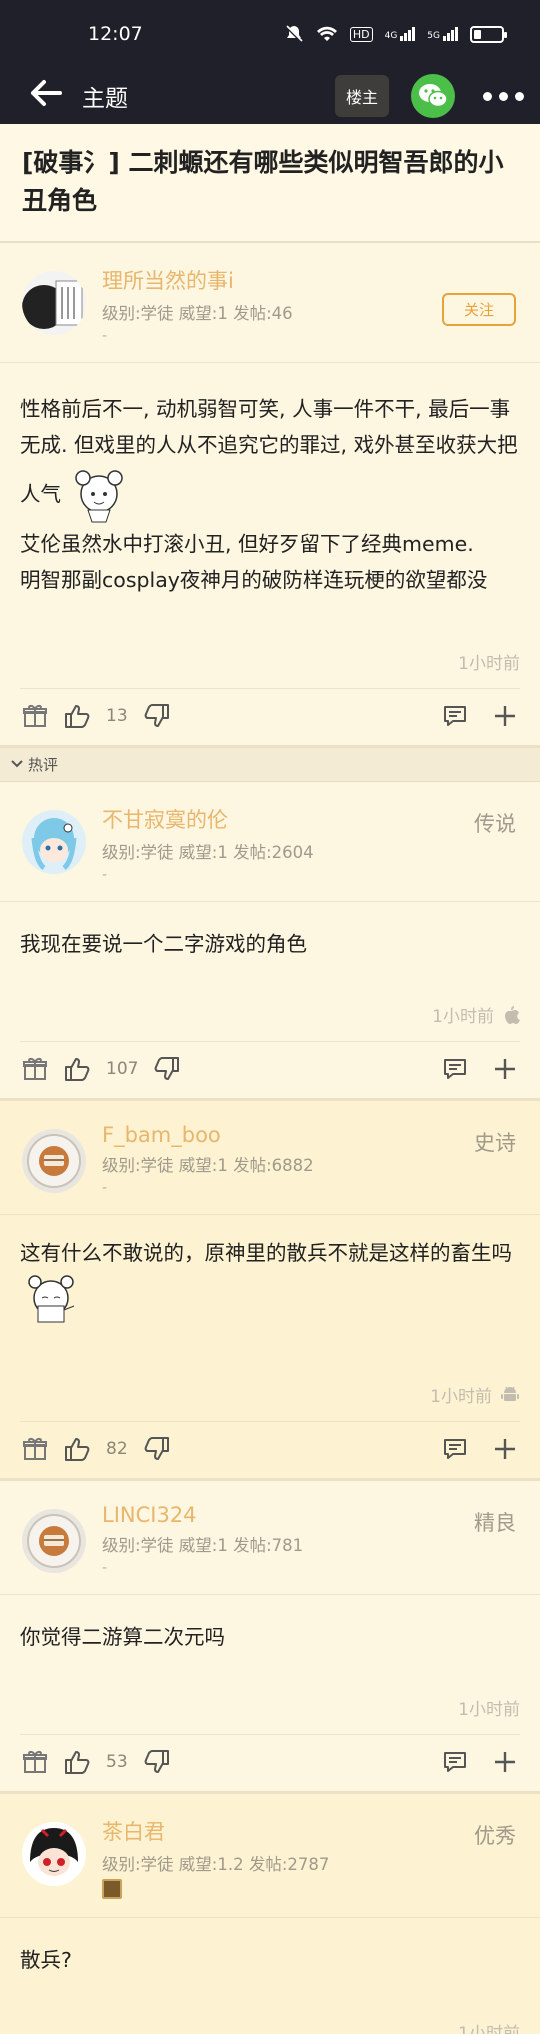 The image size is (540, 2034). What do you see at coordinates (122, 1069) in the screenshot?
I see `like-count: 107` at bounding box center [122, 1069].